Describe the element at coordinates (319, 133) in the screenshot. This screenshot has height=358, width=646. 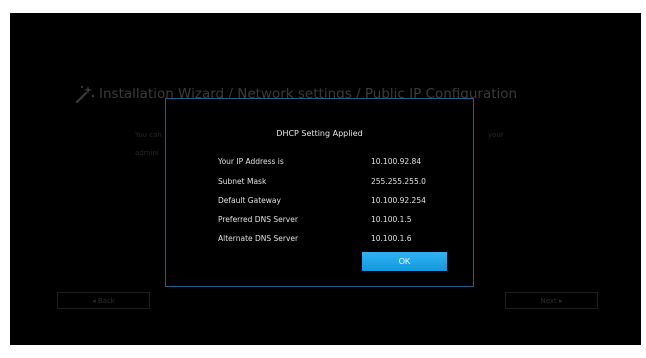
I see `dialog-title: DHCP Setting Applied` at that location.